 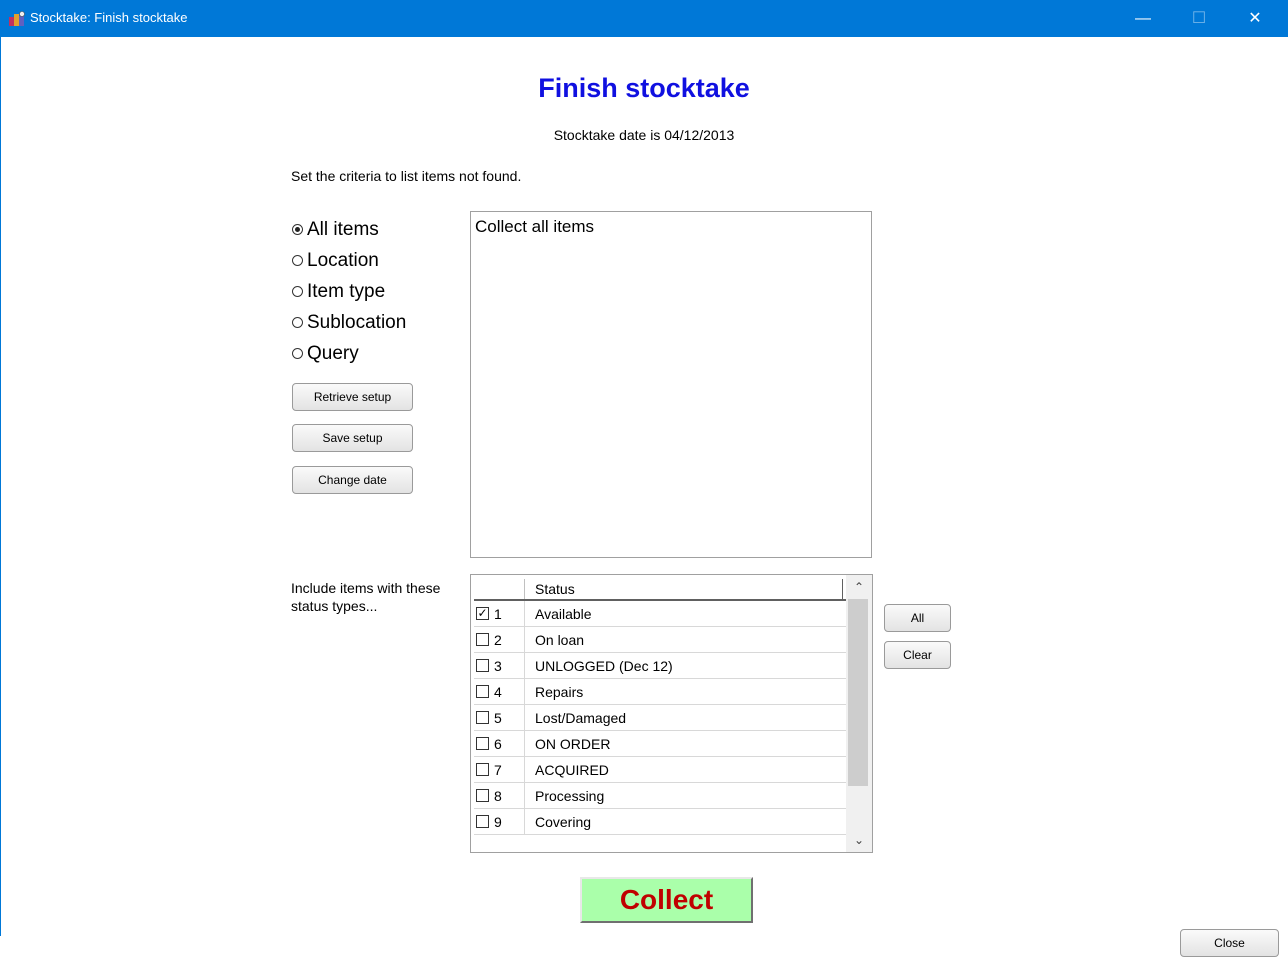 I want to click on scrollbar-thumb, so click(x=858, y=692).